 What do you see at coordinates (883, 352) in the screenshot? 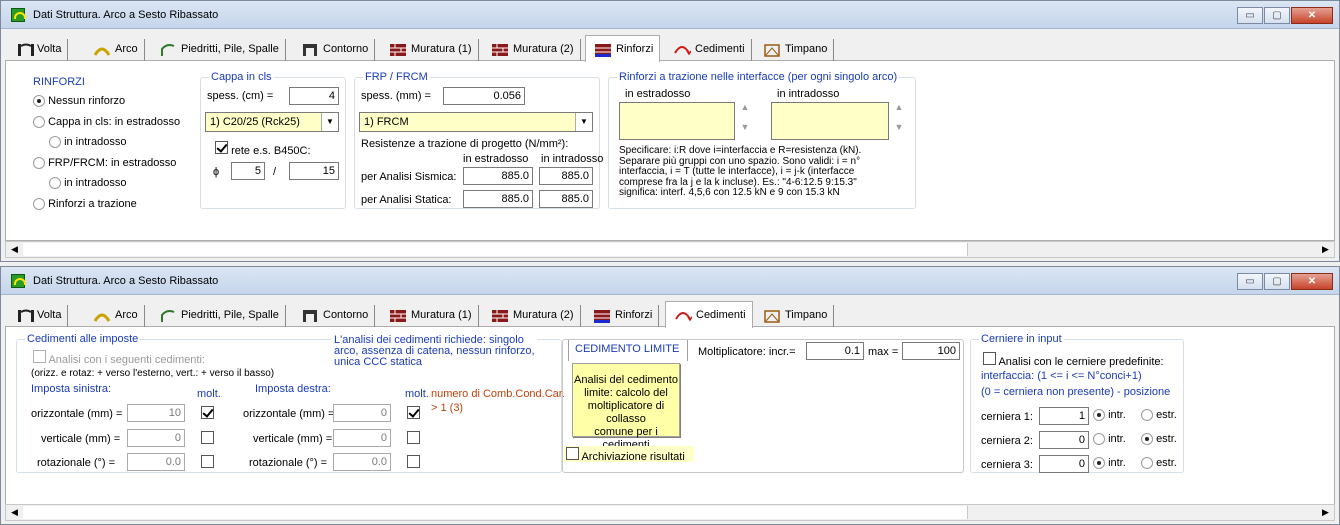
I see `max-label: max =` at bounding box center [883, 352].